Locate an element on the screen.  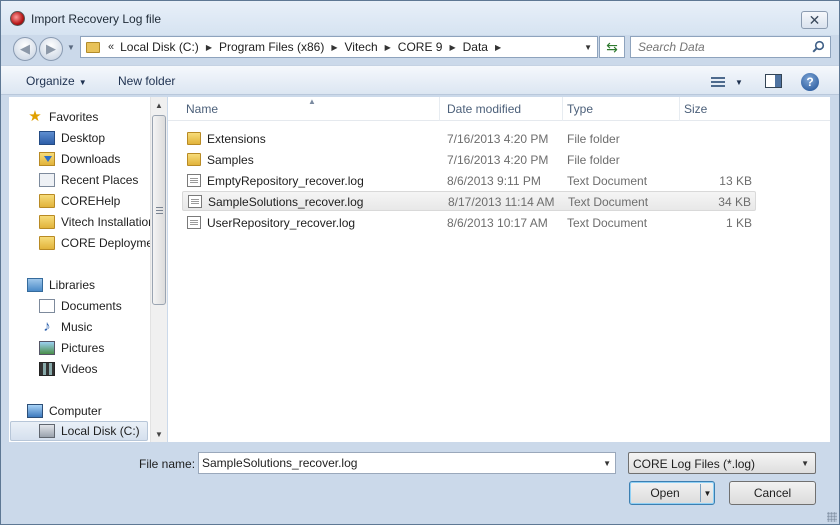
nav-libraries-label: Libraries is located at coordinates (72, 285).